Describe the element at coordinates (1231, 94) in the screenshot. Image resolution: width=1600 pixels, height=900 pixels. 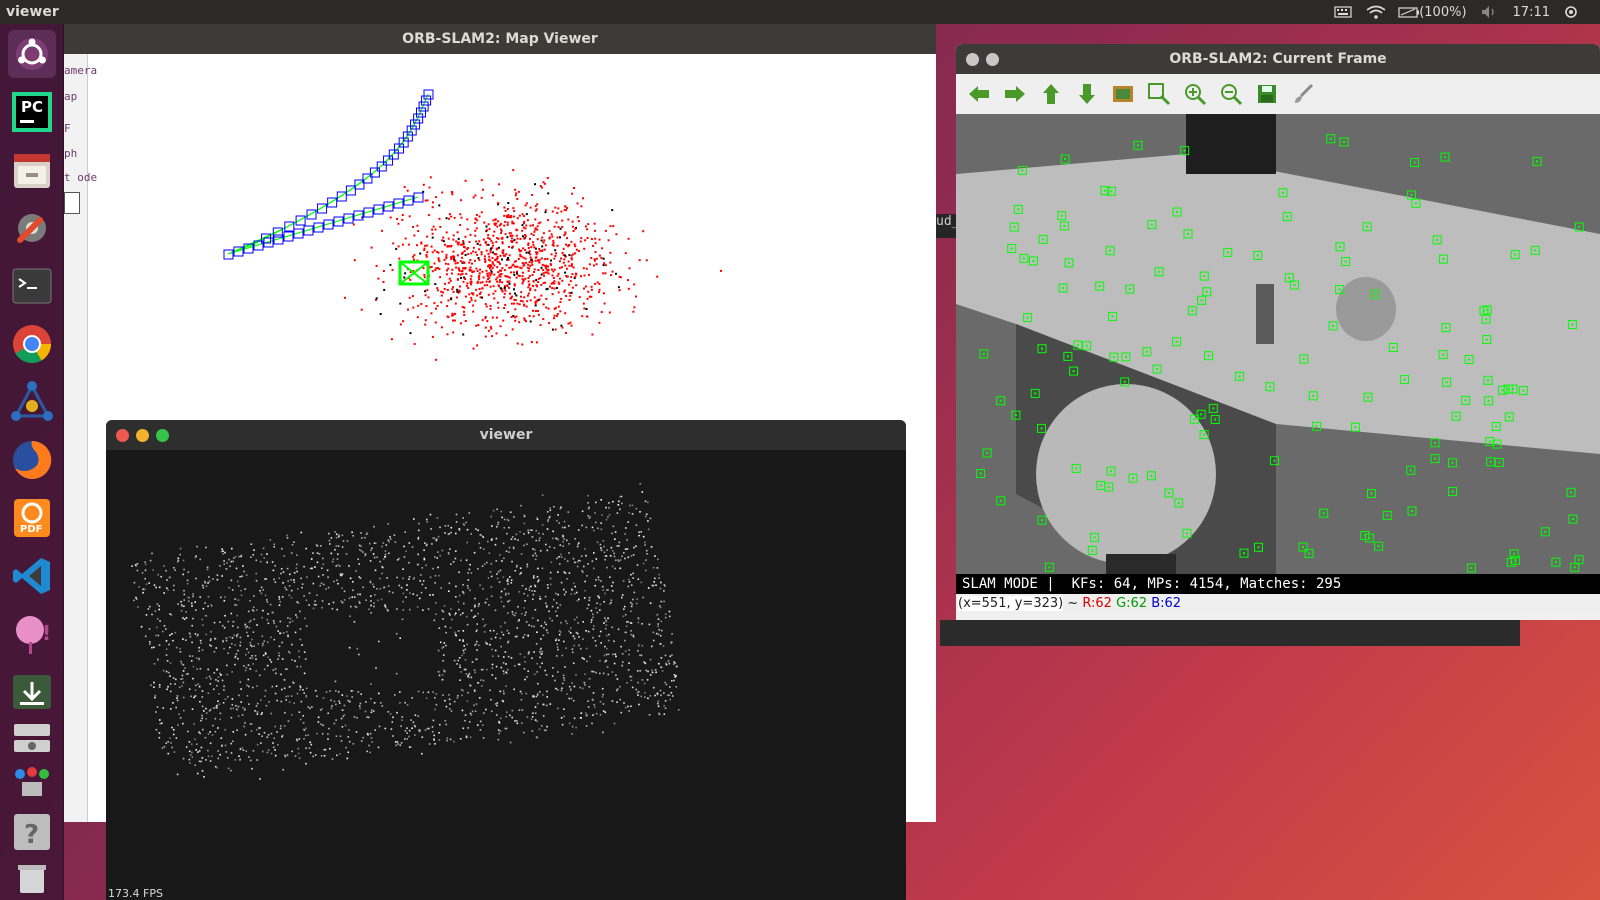
I see `zoom-out-icon` at that location.